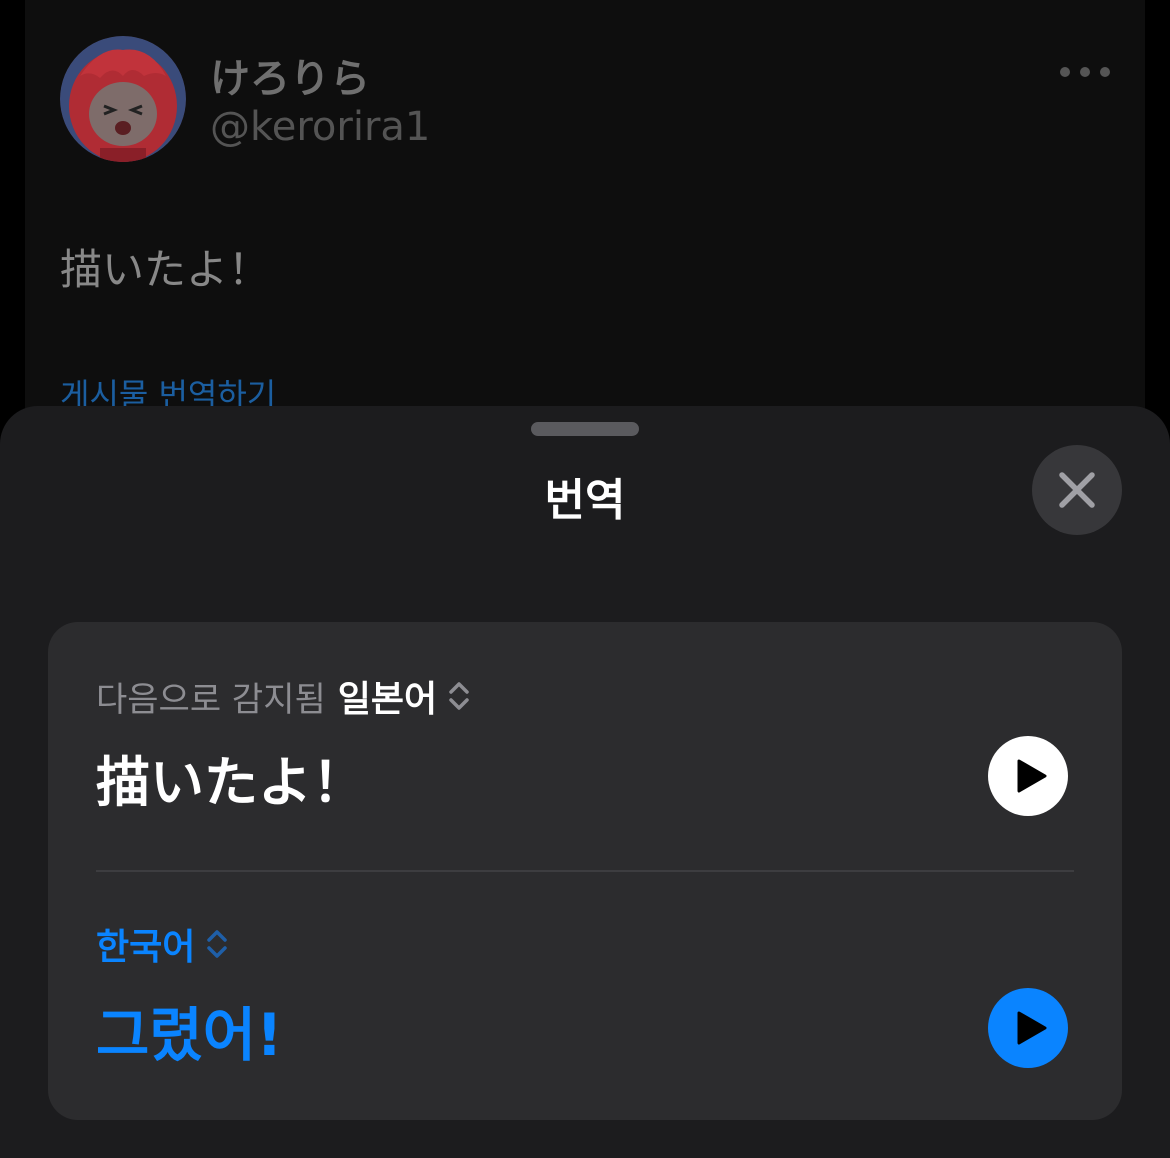 The height and width of the screenshot is (1158, 1170). I want to click on handle: @kerorira1, so click(320, 127).